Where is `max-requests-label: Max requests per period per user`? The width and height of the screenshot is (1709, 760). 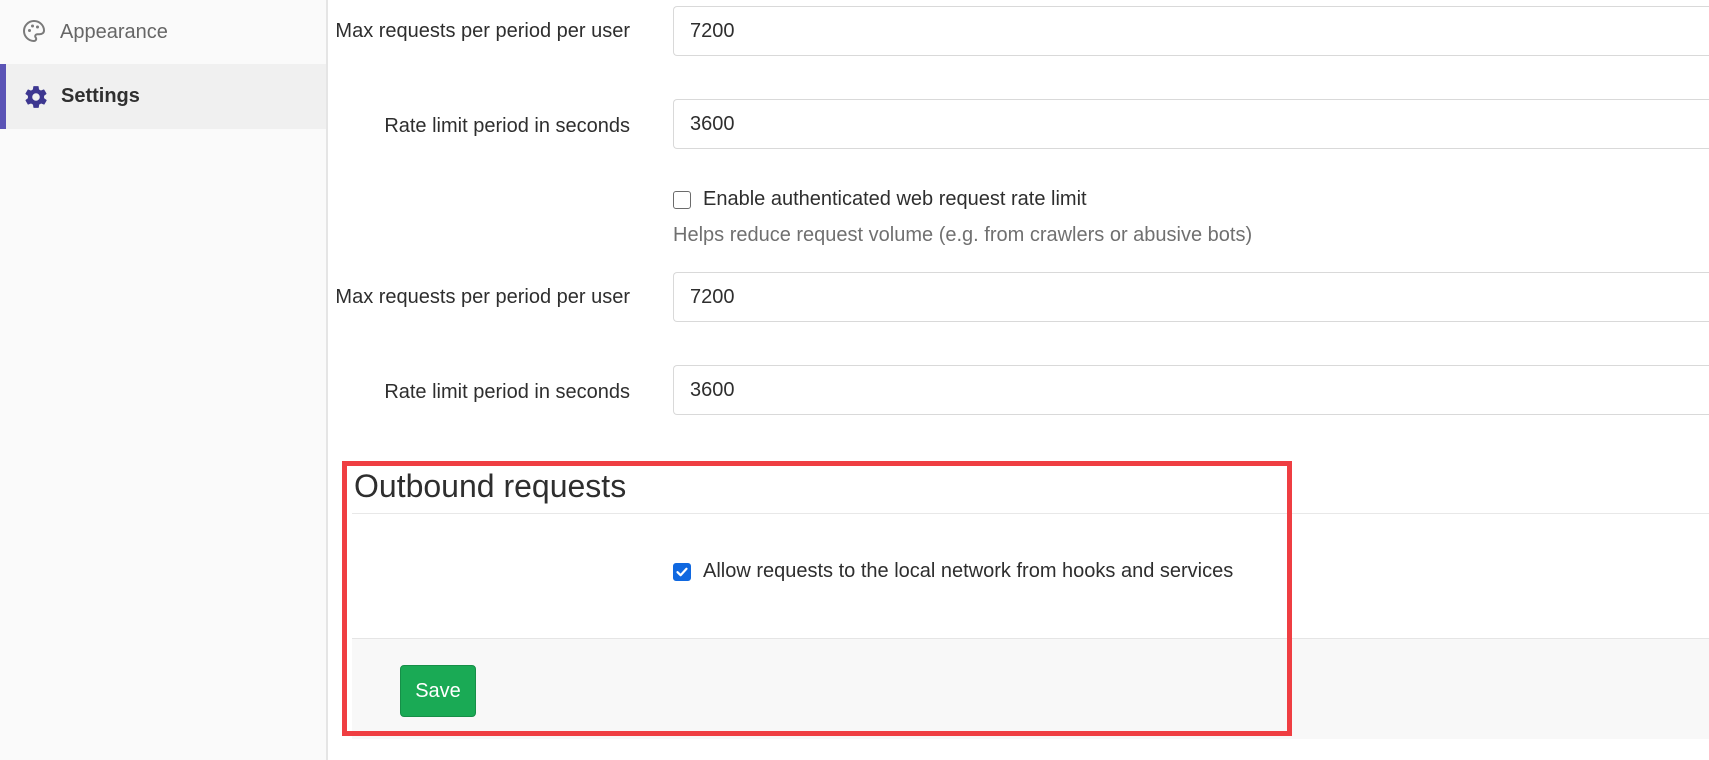 max-requests-label: Max requests per period per user is located at coordinates (482, 31).